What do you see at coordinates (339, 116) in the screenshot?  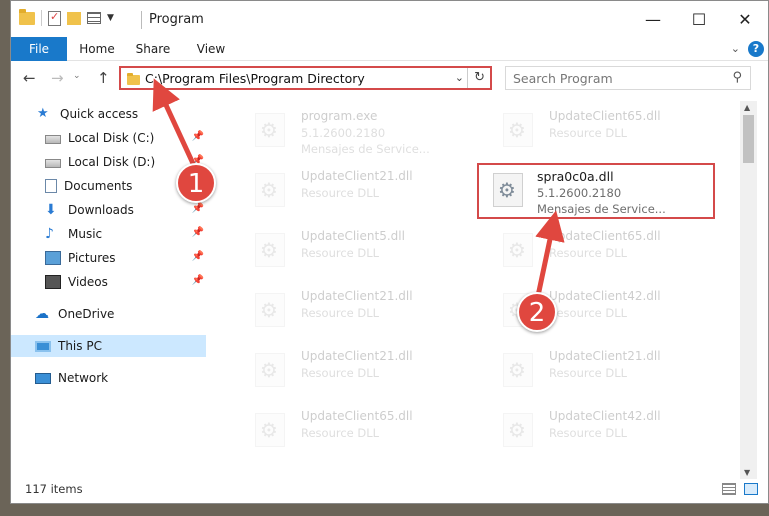 I see `file-name: program.exe` at bounding box center [339, 116].